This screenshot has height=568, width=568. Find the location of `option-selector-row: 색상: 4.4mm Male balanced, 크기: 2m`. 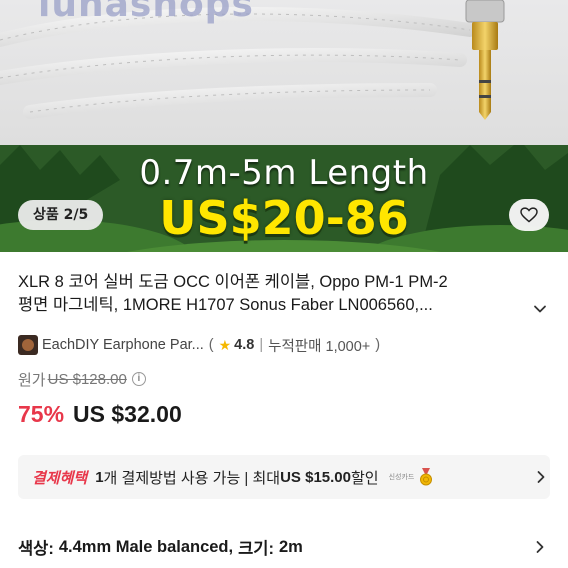

option-selector-row: 색상: 4.4mm Male balanced, 크기: 2m is located at coordinates (284, 547).